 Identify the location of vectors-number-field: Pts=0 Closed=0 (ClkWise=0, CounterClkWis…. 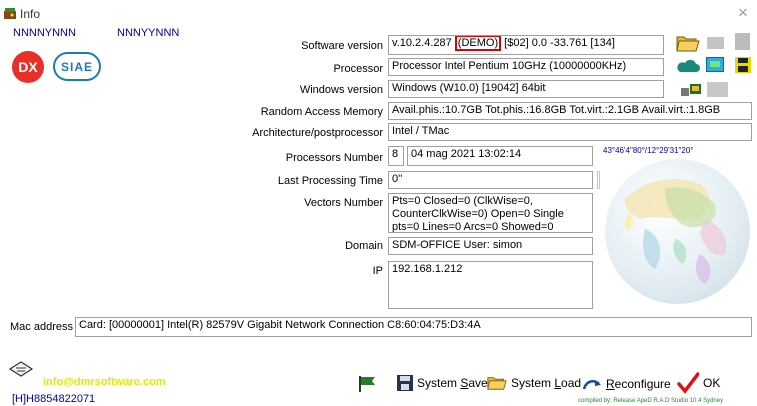
(490, 213).